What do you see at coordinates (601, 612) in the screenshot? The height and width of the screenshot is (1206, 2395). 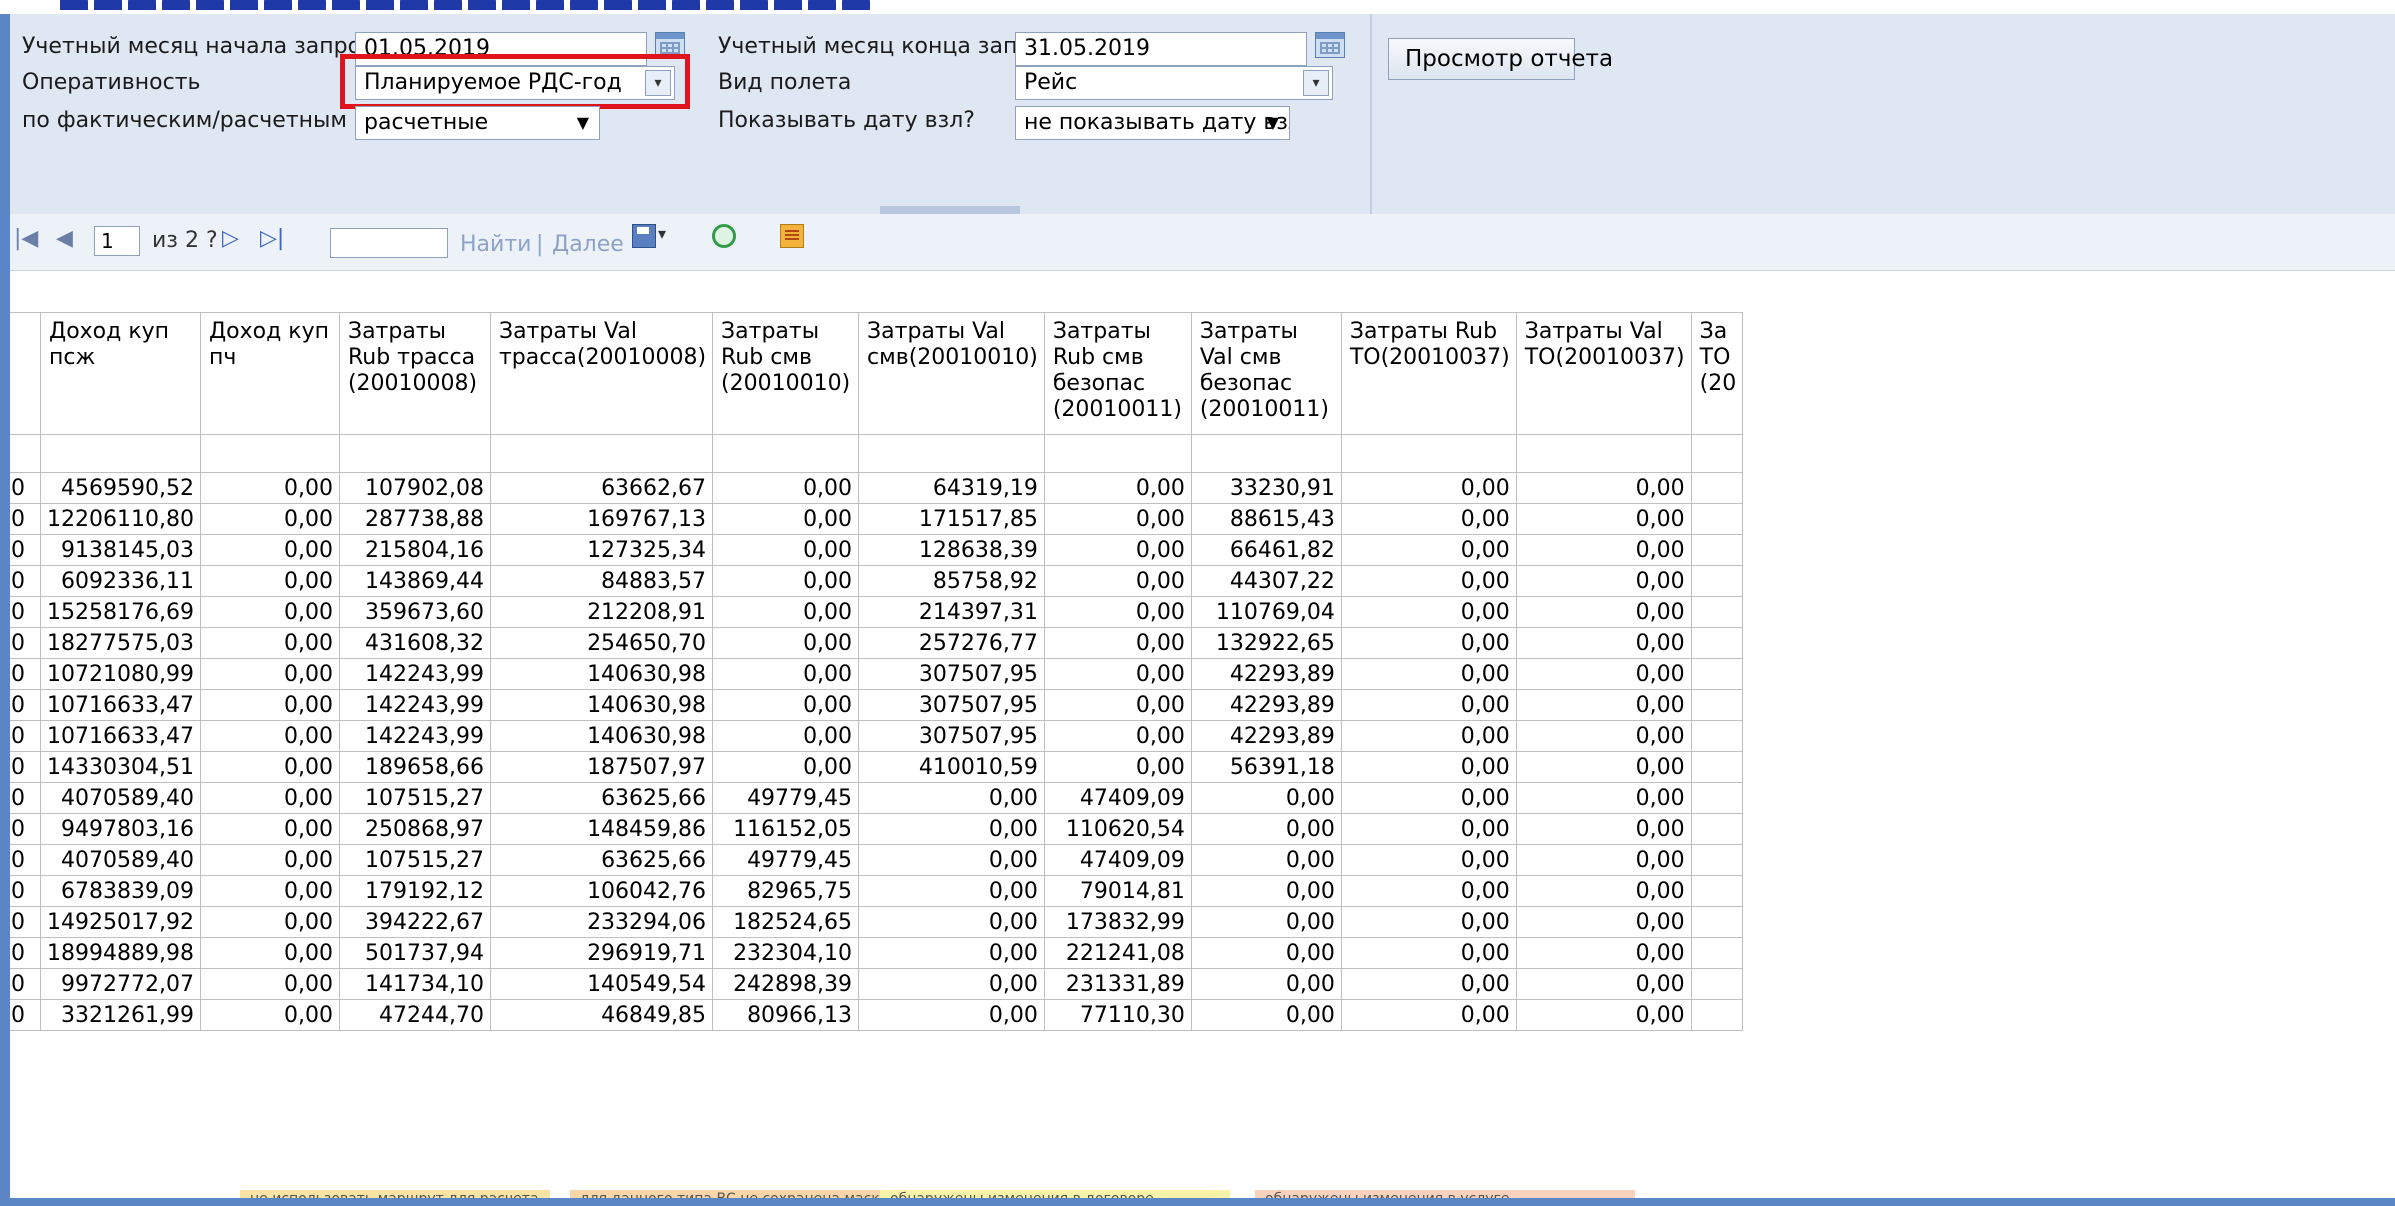 I see `table-cell: 212208,91` at bounding box center [601, 612].